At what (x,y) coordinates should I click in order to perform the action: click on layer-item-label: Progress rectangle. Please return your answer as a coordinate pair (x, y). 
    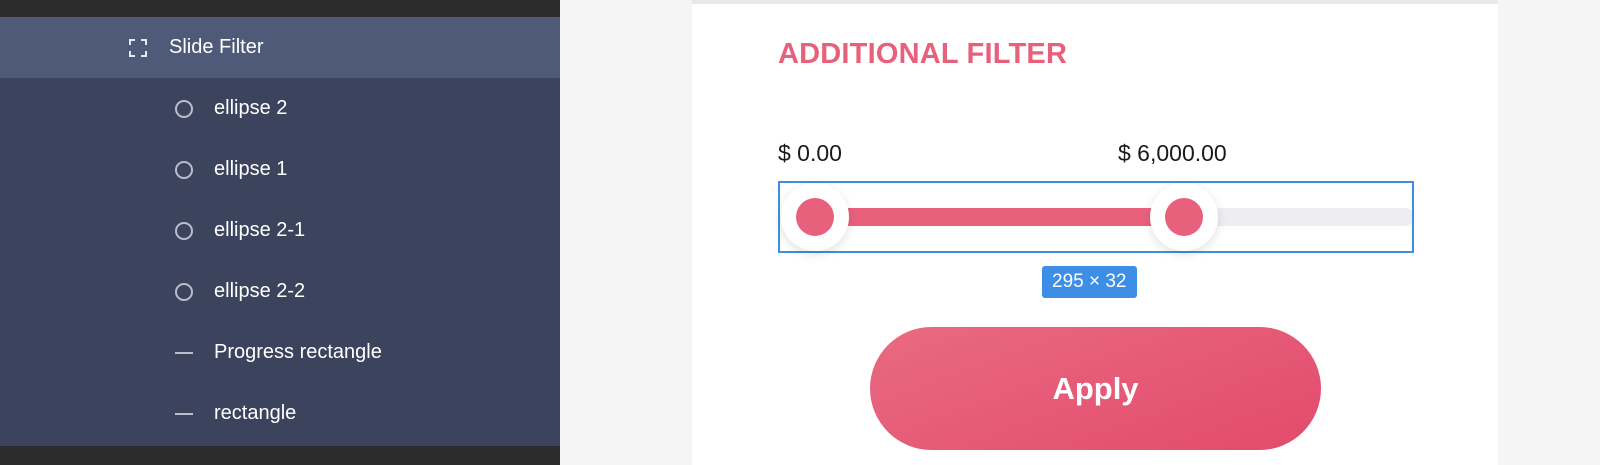
    Looking at the image, I should click on (298, 352).